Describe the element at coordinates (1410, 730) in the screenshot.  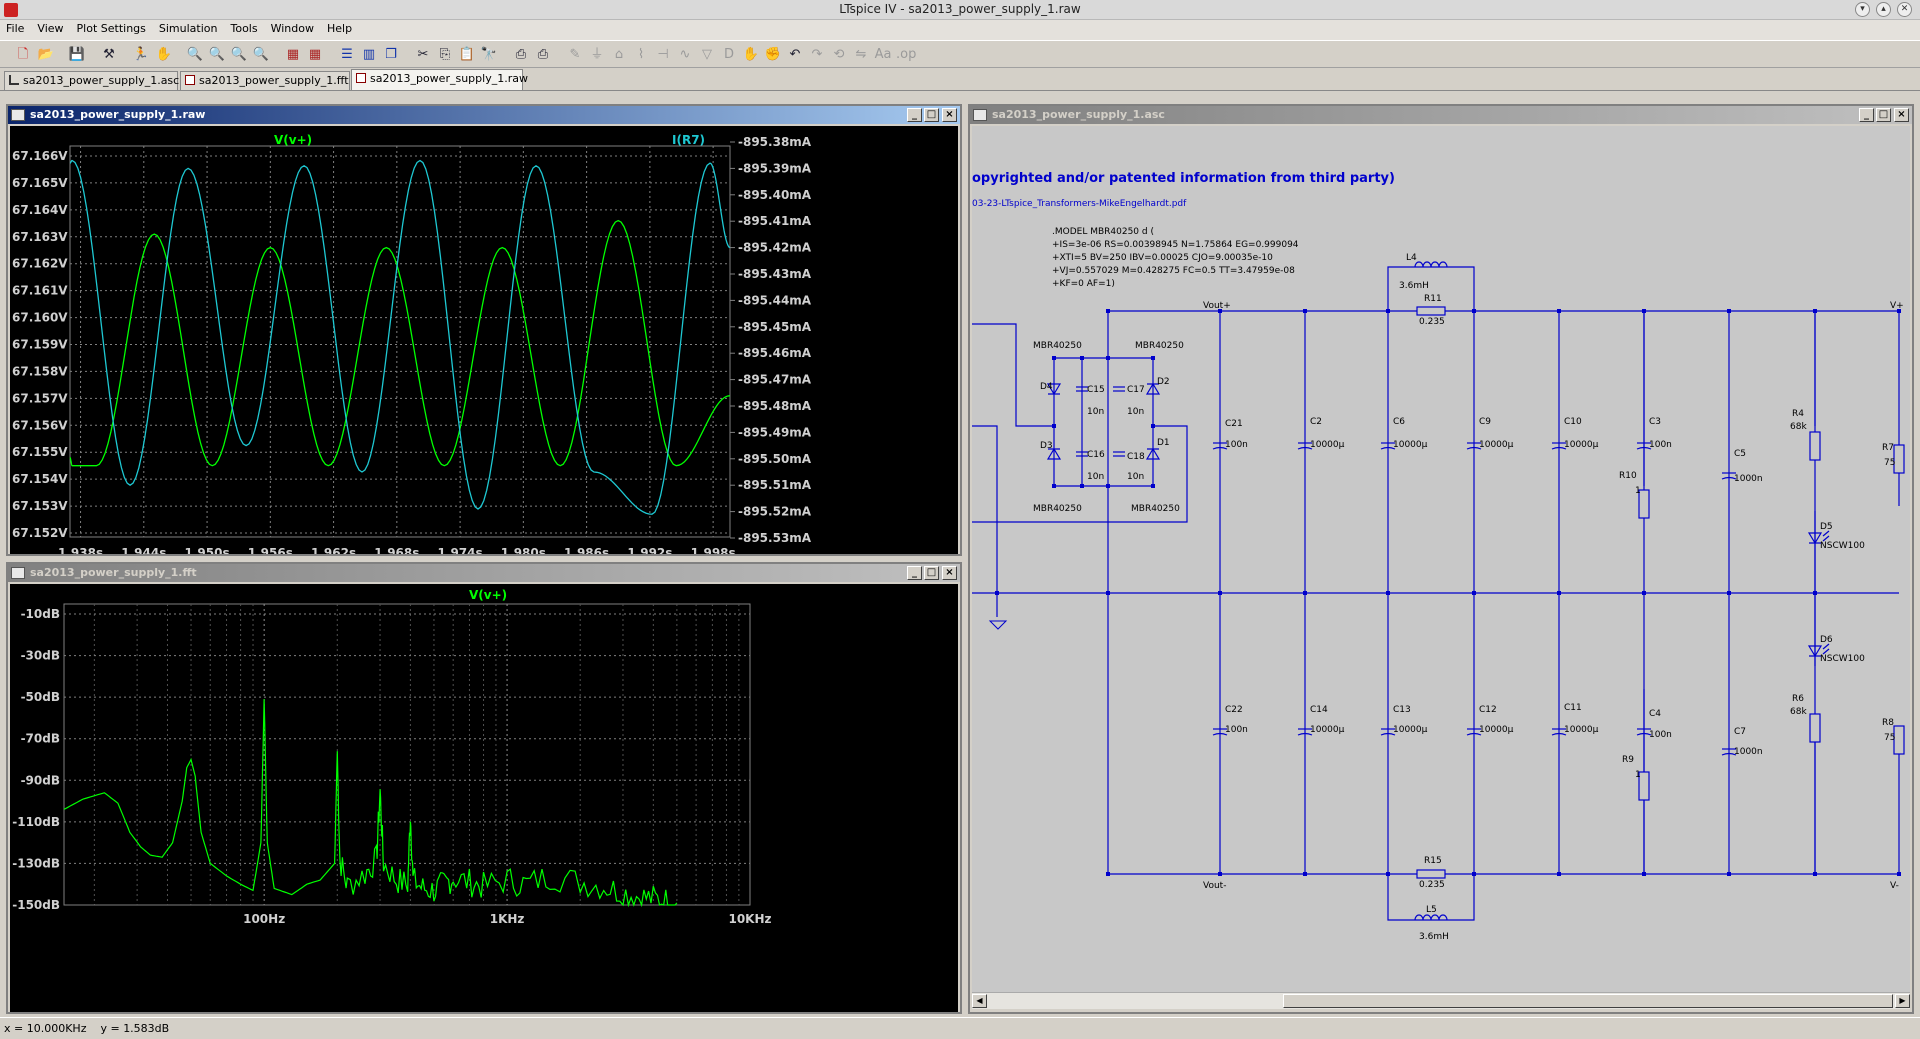
I see `value-c13: 10000µ` at that location.